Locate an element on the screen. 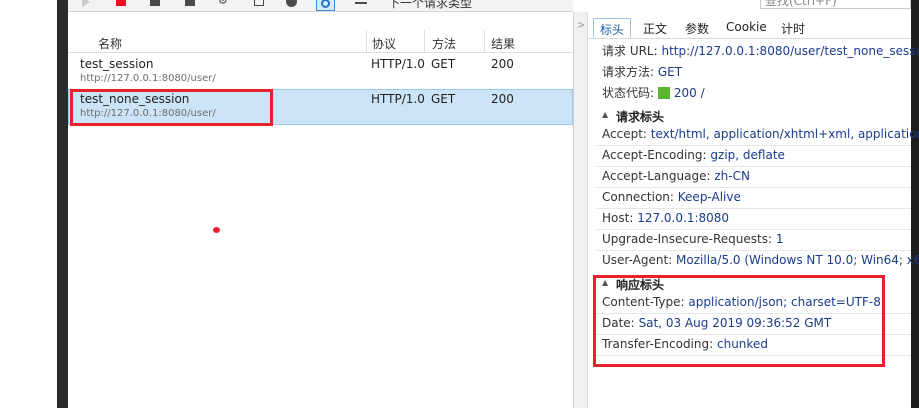 The width and height of the screenshot is (919, 408). field-key: Accept-Encoding: is located at coordinates (654, 155).